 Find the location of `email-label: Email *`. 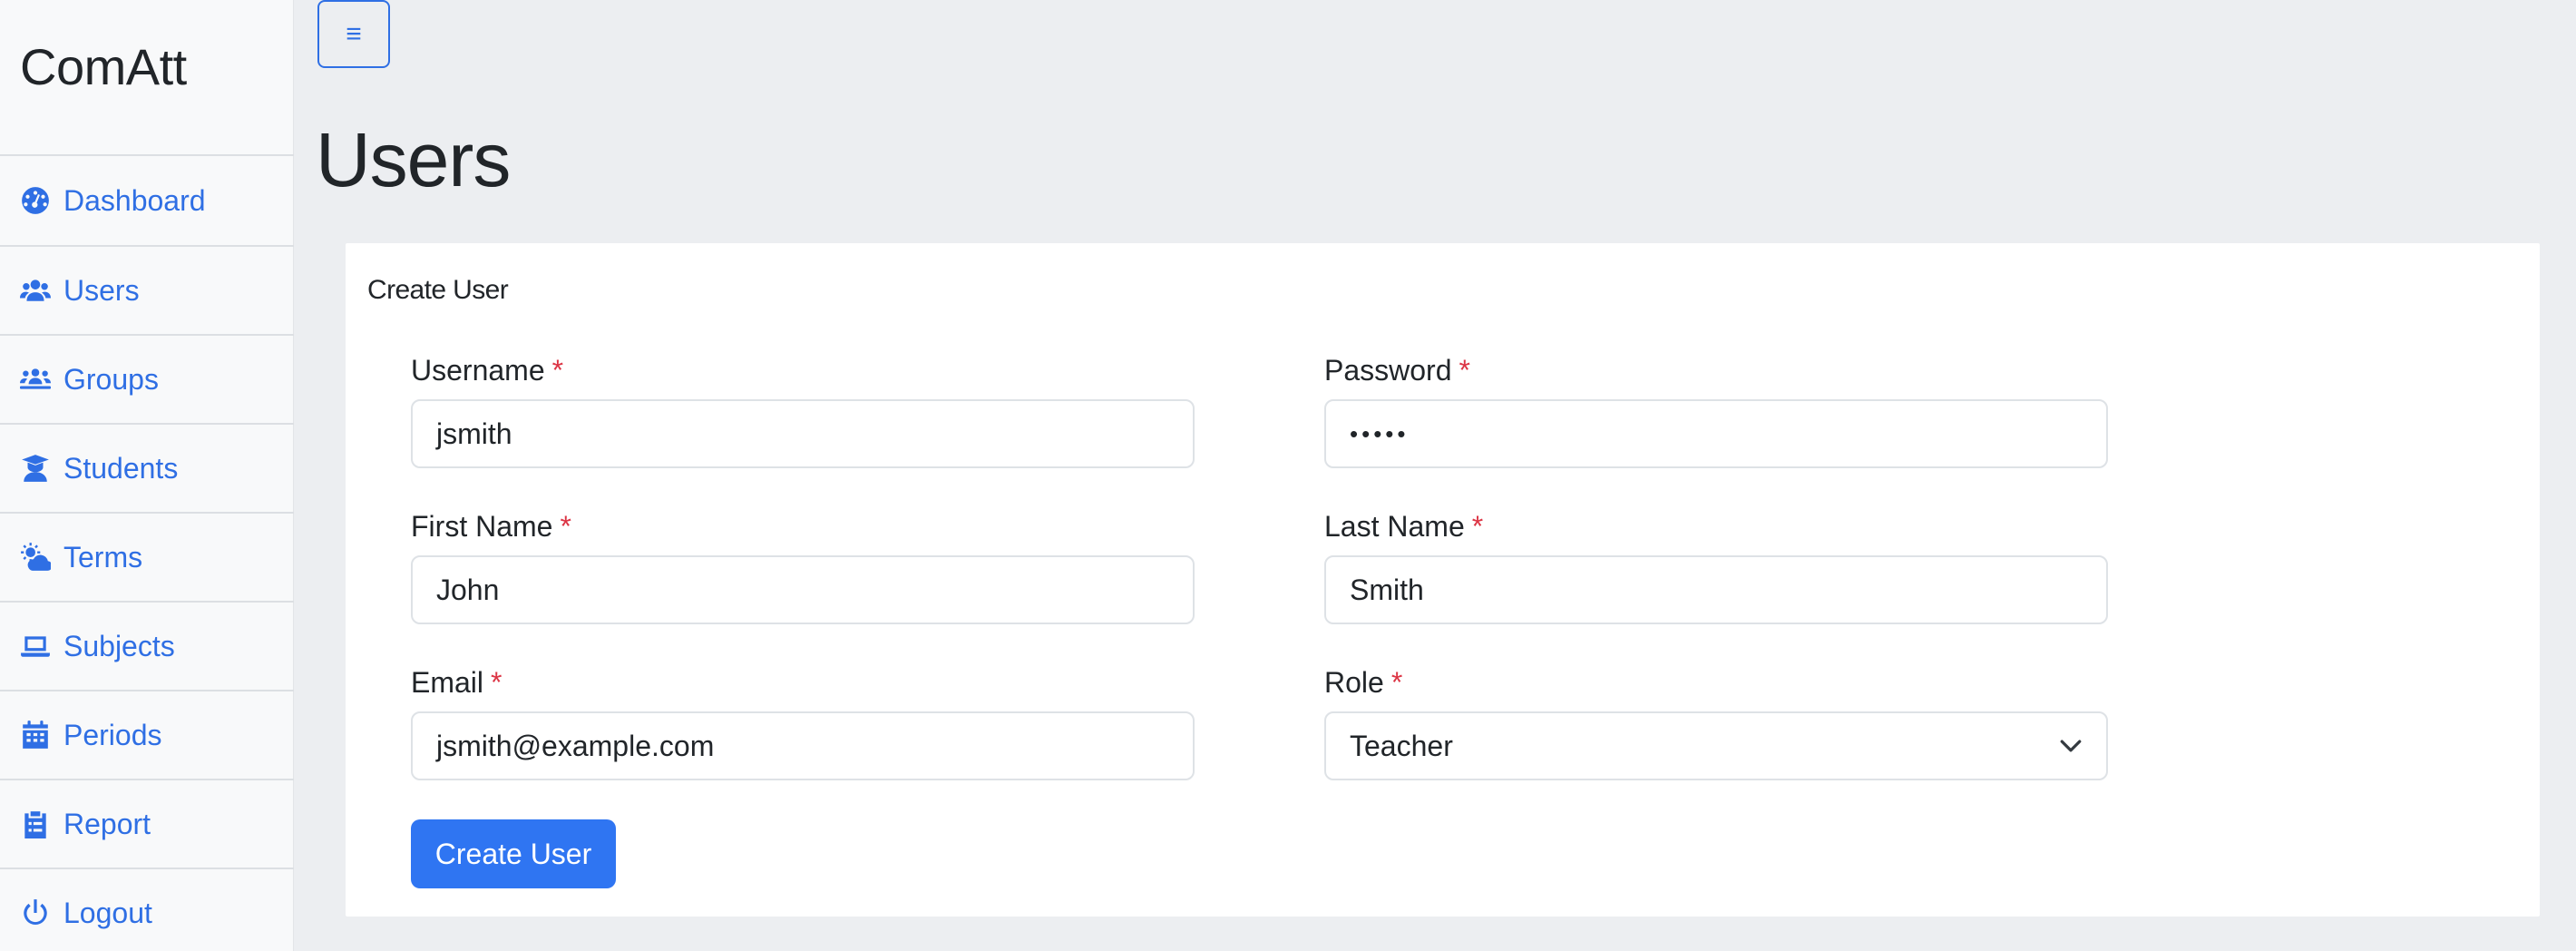

email-label: Email * is located at coordinates (457, 682).